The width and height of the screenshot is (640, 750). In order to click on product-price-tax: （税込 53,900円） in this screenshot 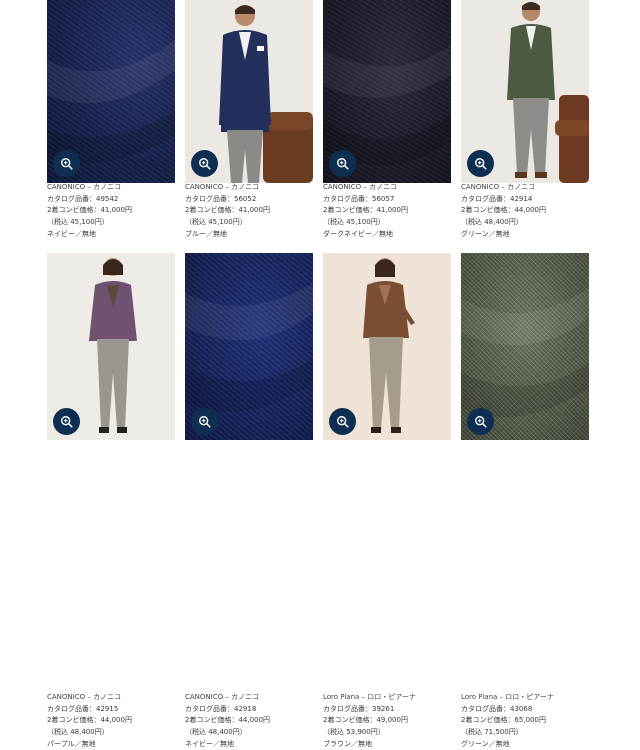, I will do `click(354, 732)`.